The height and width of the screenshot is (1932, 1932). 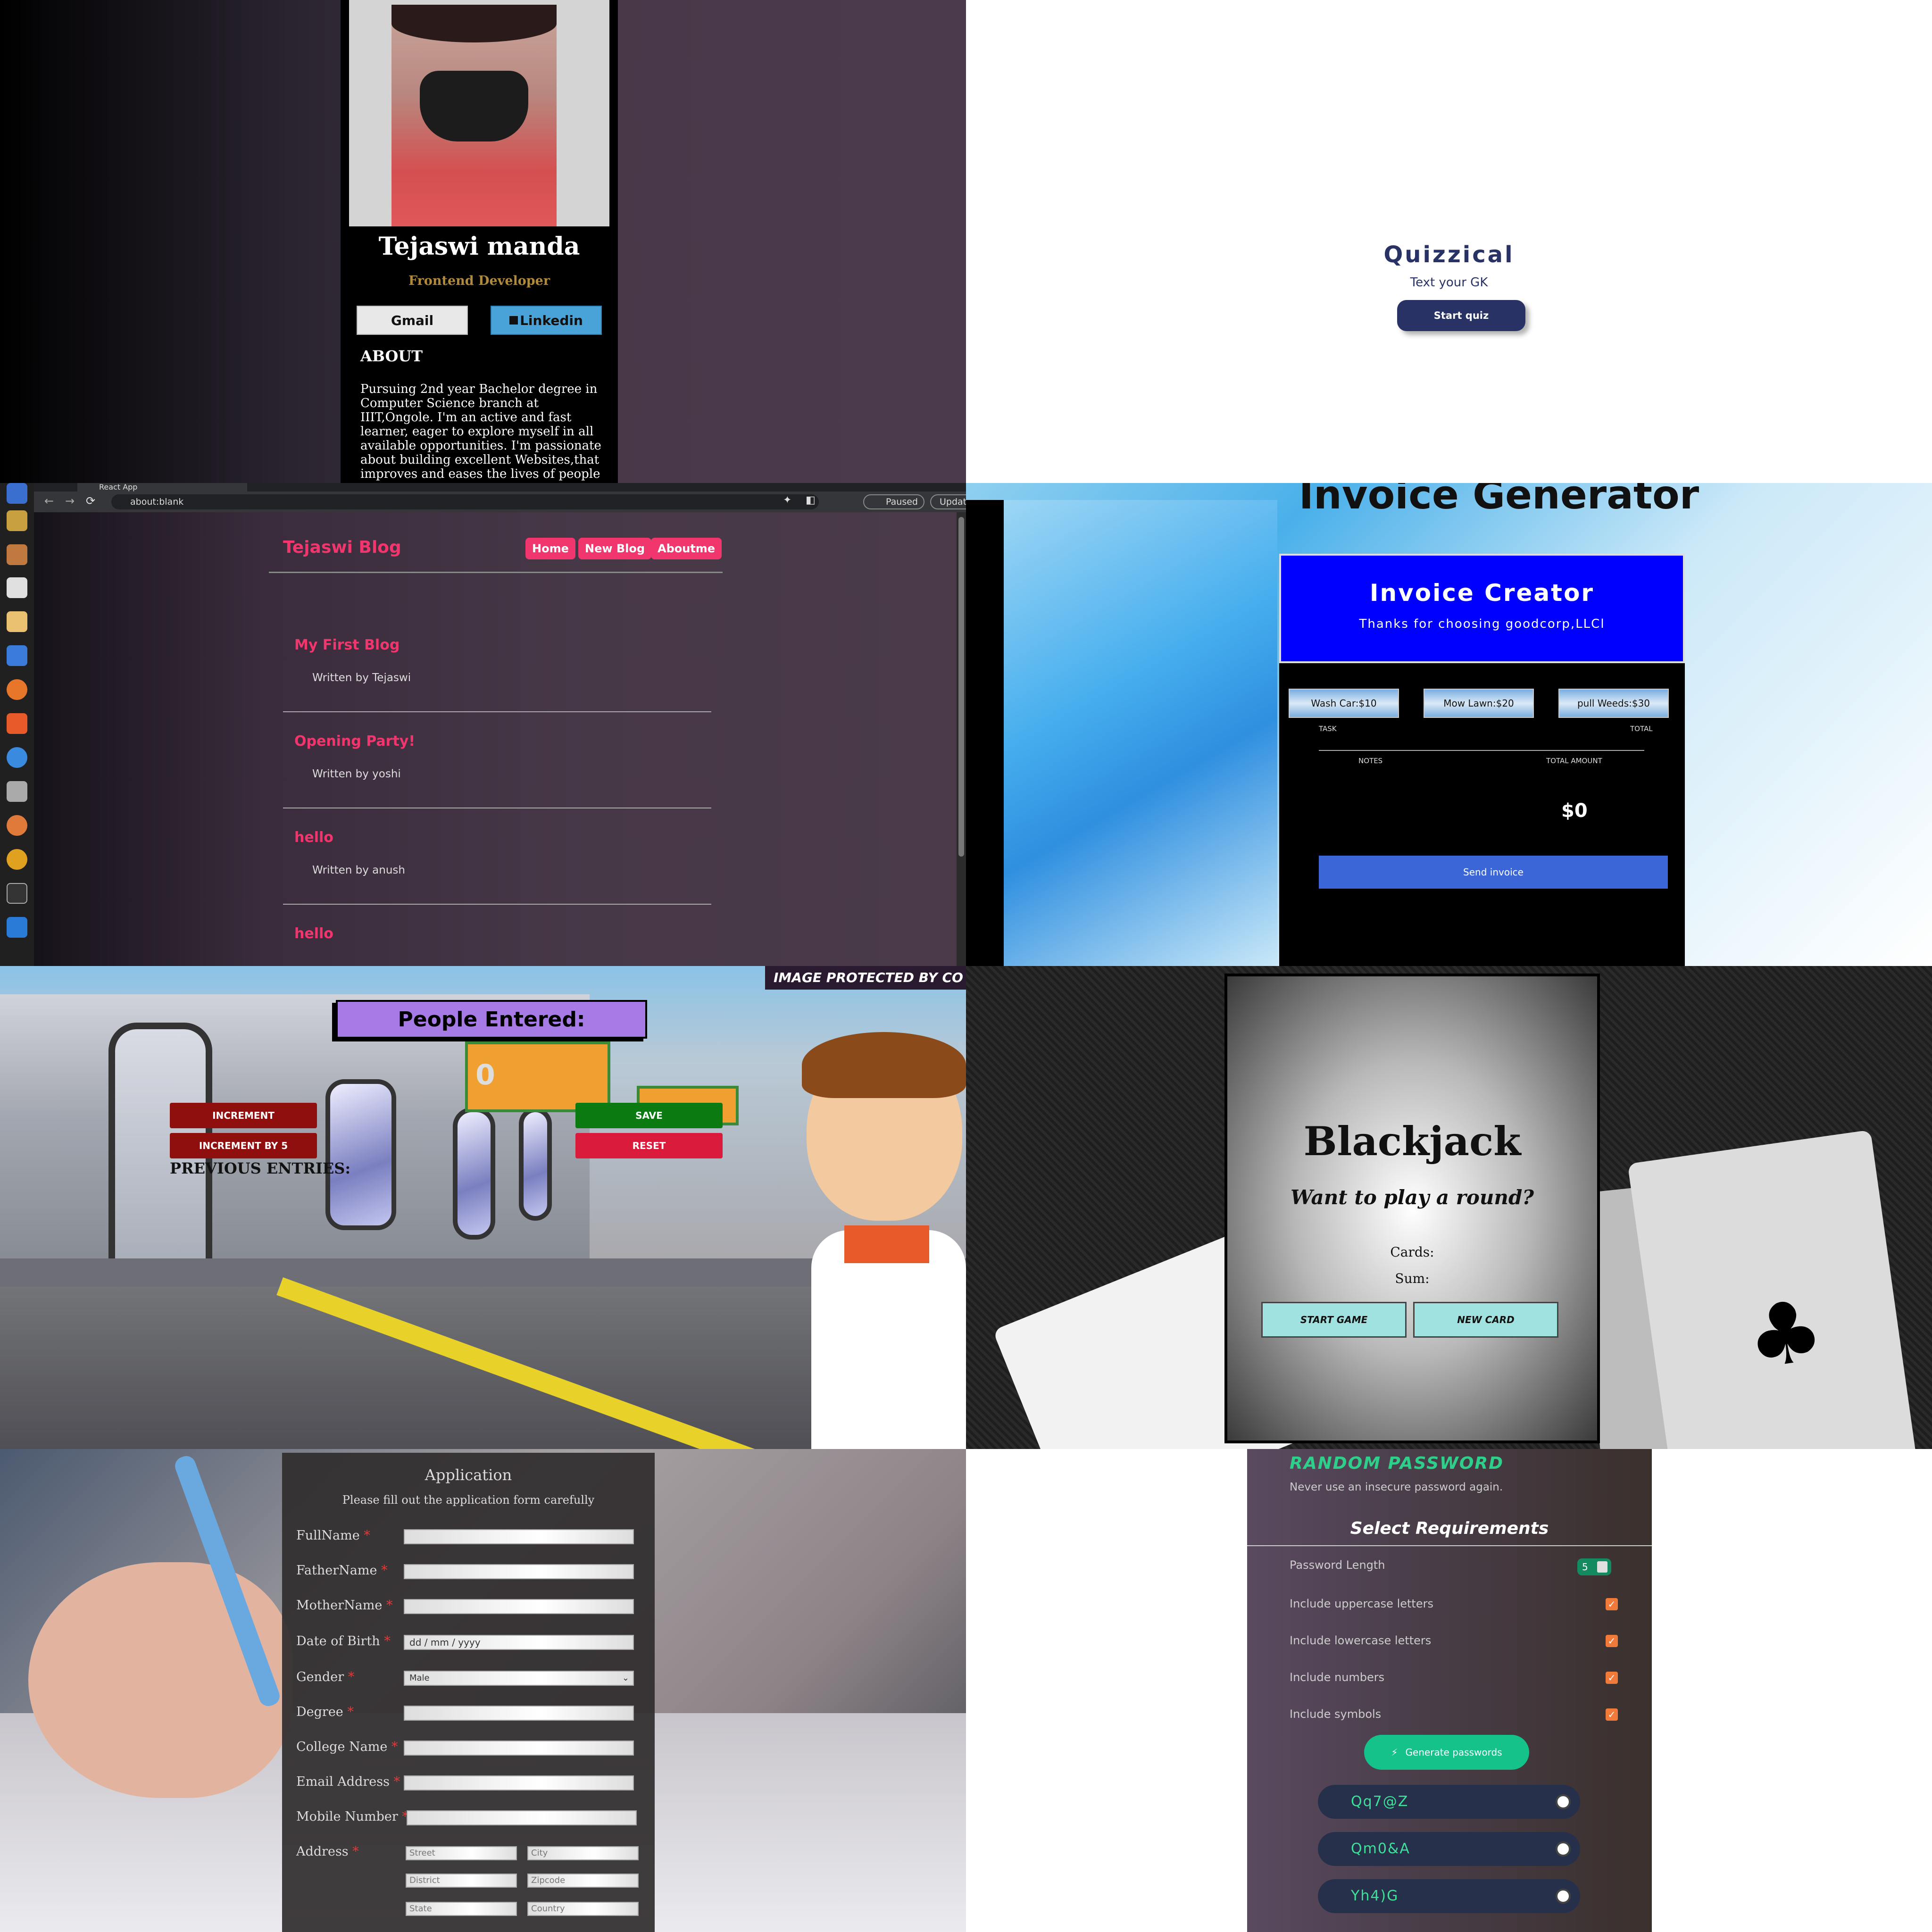 I want to click on generated-password: Qm0&A, so click(x=1449, y=1849).